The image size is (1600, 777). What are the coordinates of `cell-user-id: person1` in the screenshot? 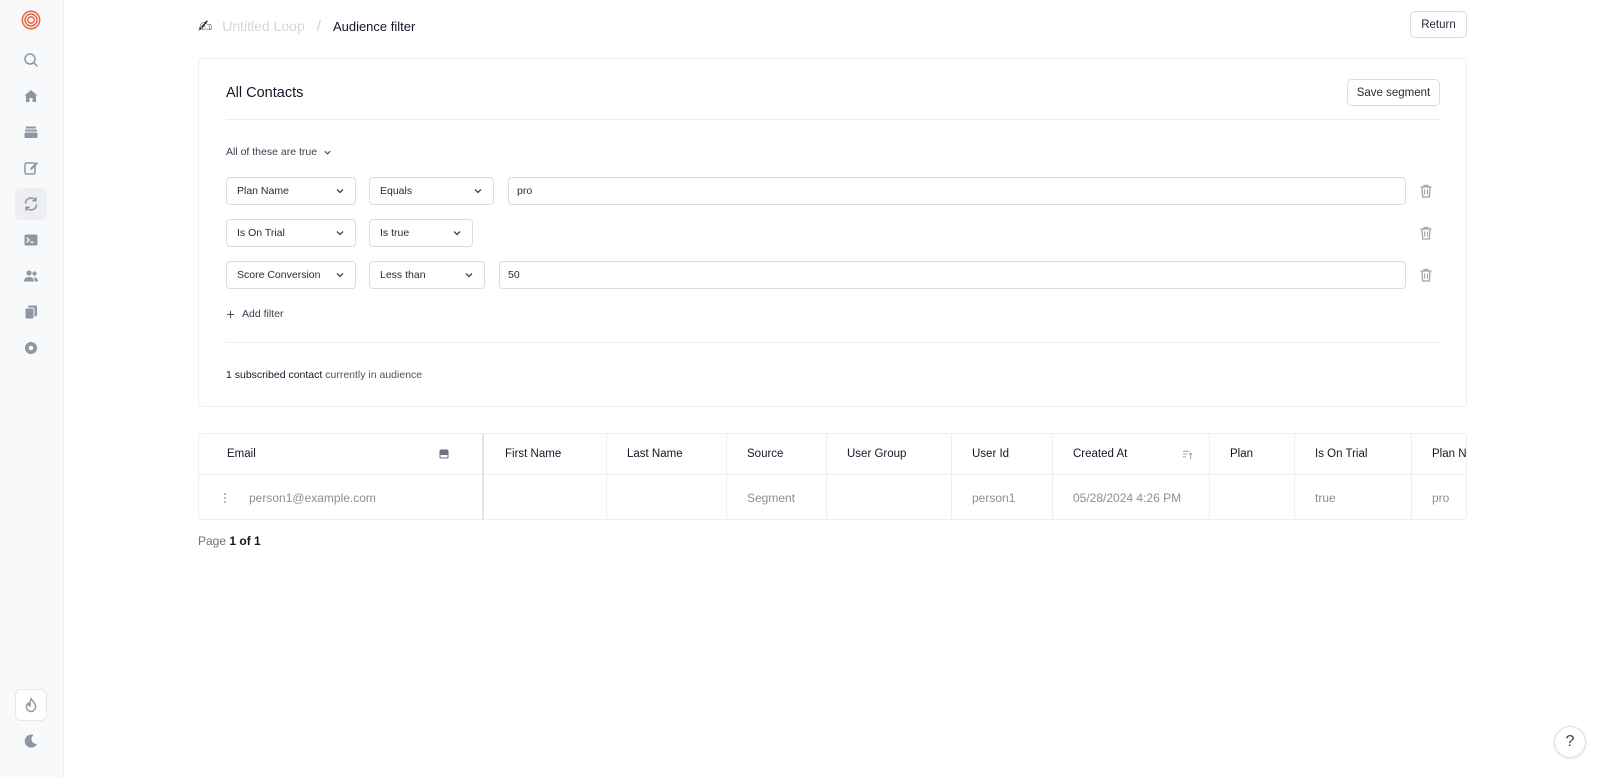 It's located at (994, 498).